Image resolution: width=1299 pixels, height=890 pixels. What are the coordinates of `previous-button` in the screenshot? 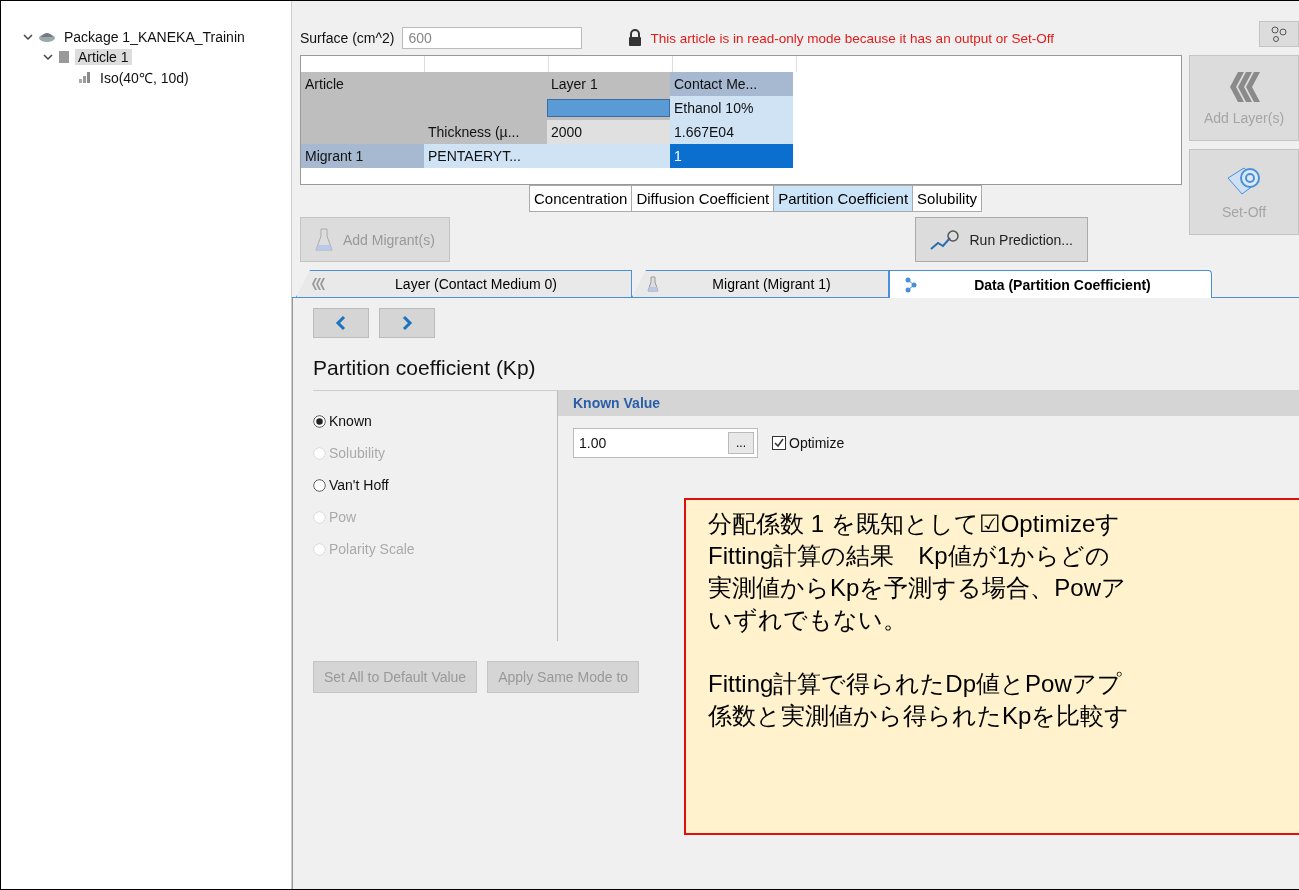 It's located at (341, 323).